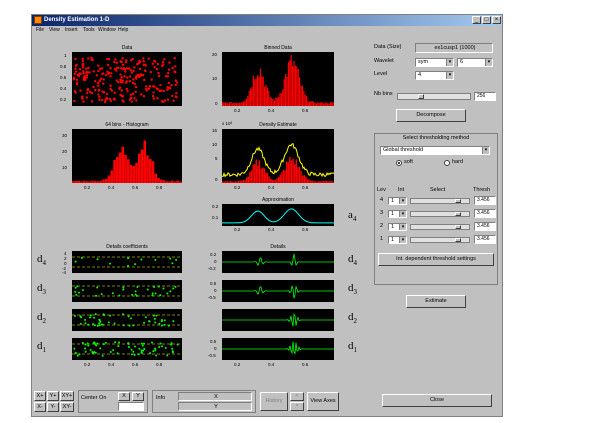  What do you see at coordinates (123, 30) in the screenshot?
I see `menu-help: Help` at bounding box center [123, 30].